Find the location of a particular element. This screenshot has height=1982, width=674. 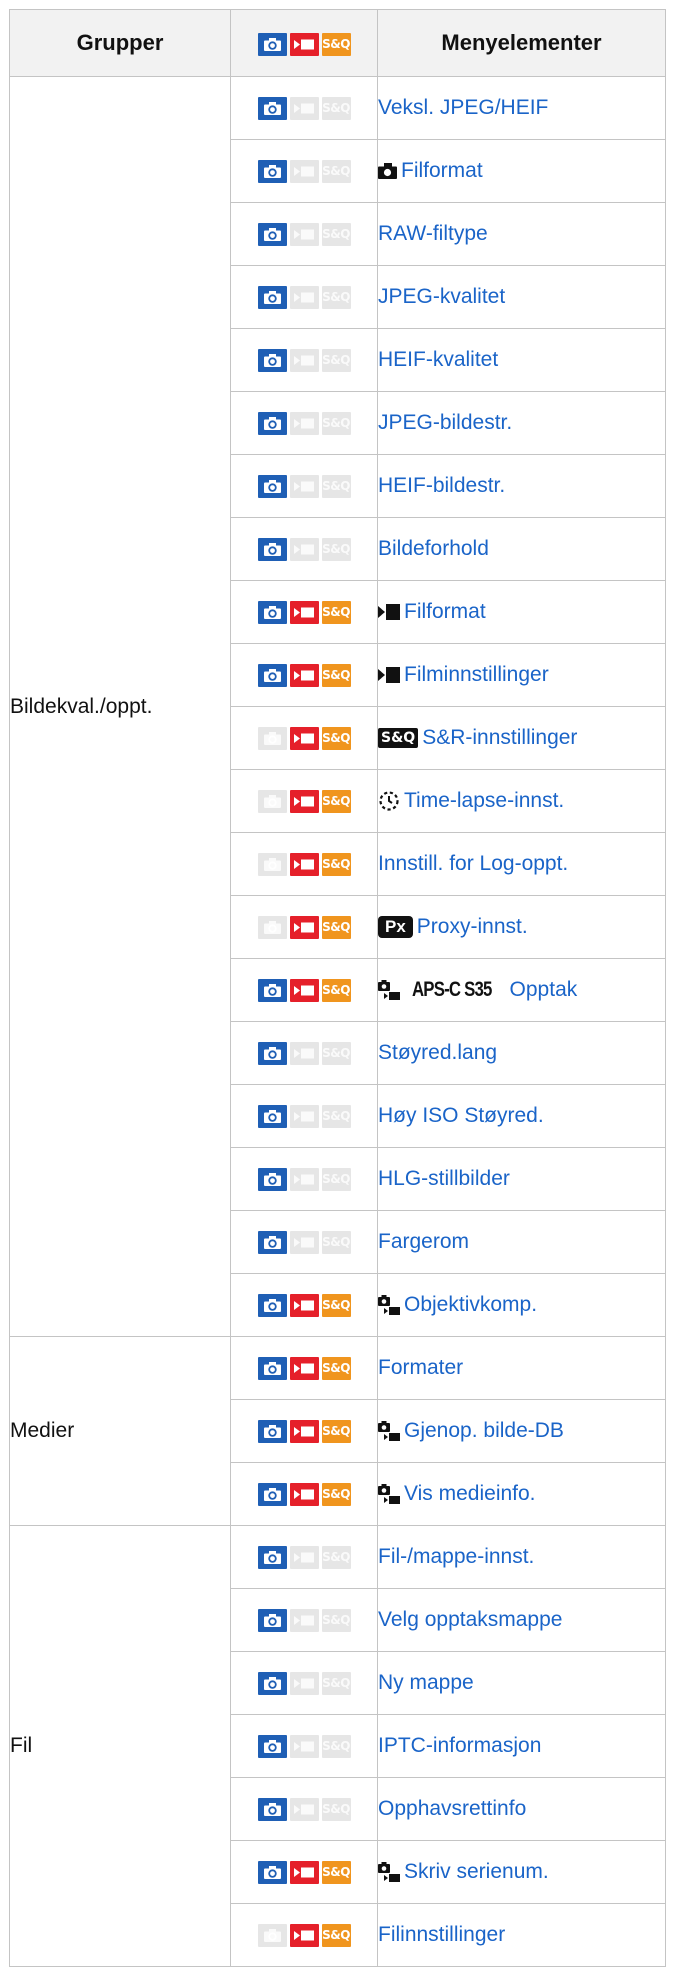

header-icon-set: S&Q is located at coordinates (304, 44).